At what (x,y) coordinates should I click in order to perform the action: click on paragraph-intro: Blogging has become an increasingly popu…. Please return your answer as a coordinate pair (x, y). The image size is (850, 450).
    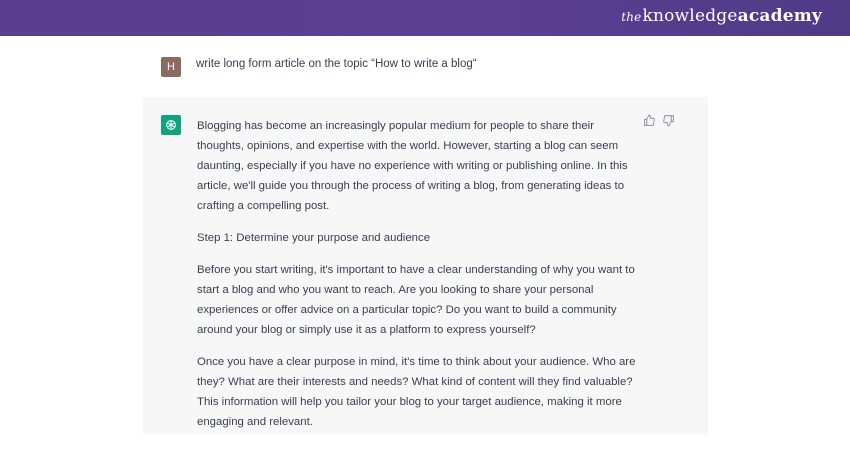
    Looking at the image, I should click on (412, 166).